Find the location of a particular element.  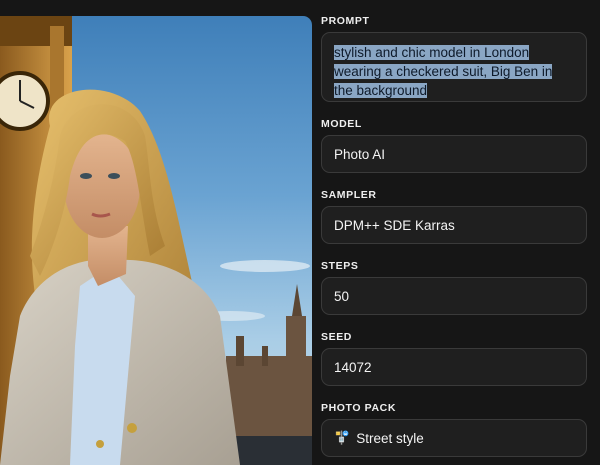

sampler-value: DPM++ SDE Karras is located at coordinates (394, 225).